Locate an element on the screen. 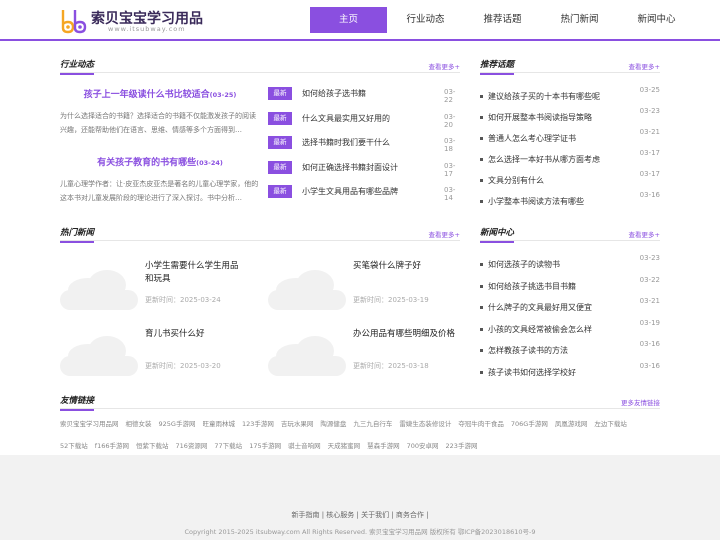  friend-link: 天成猪蜜网 is located at coordinates (344, 446).